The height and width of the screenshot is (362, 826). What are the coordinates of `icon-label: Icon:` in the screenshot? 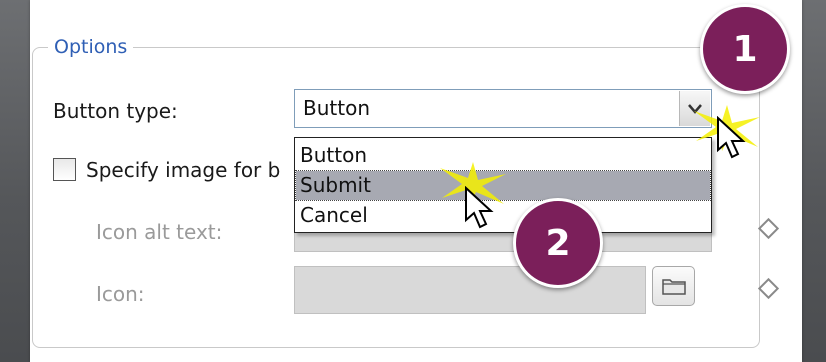 It's located at (120, 294).